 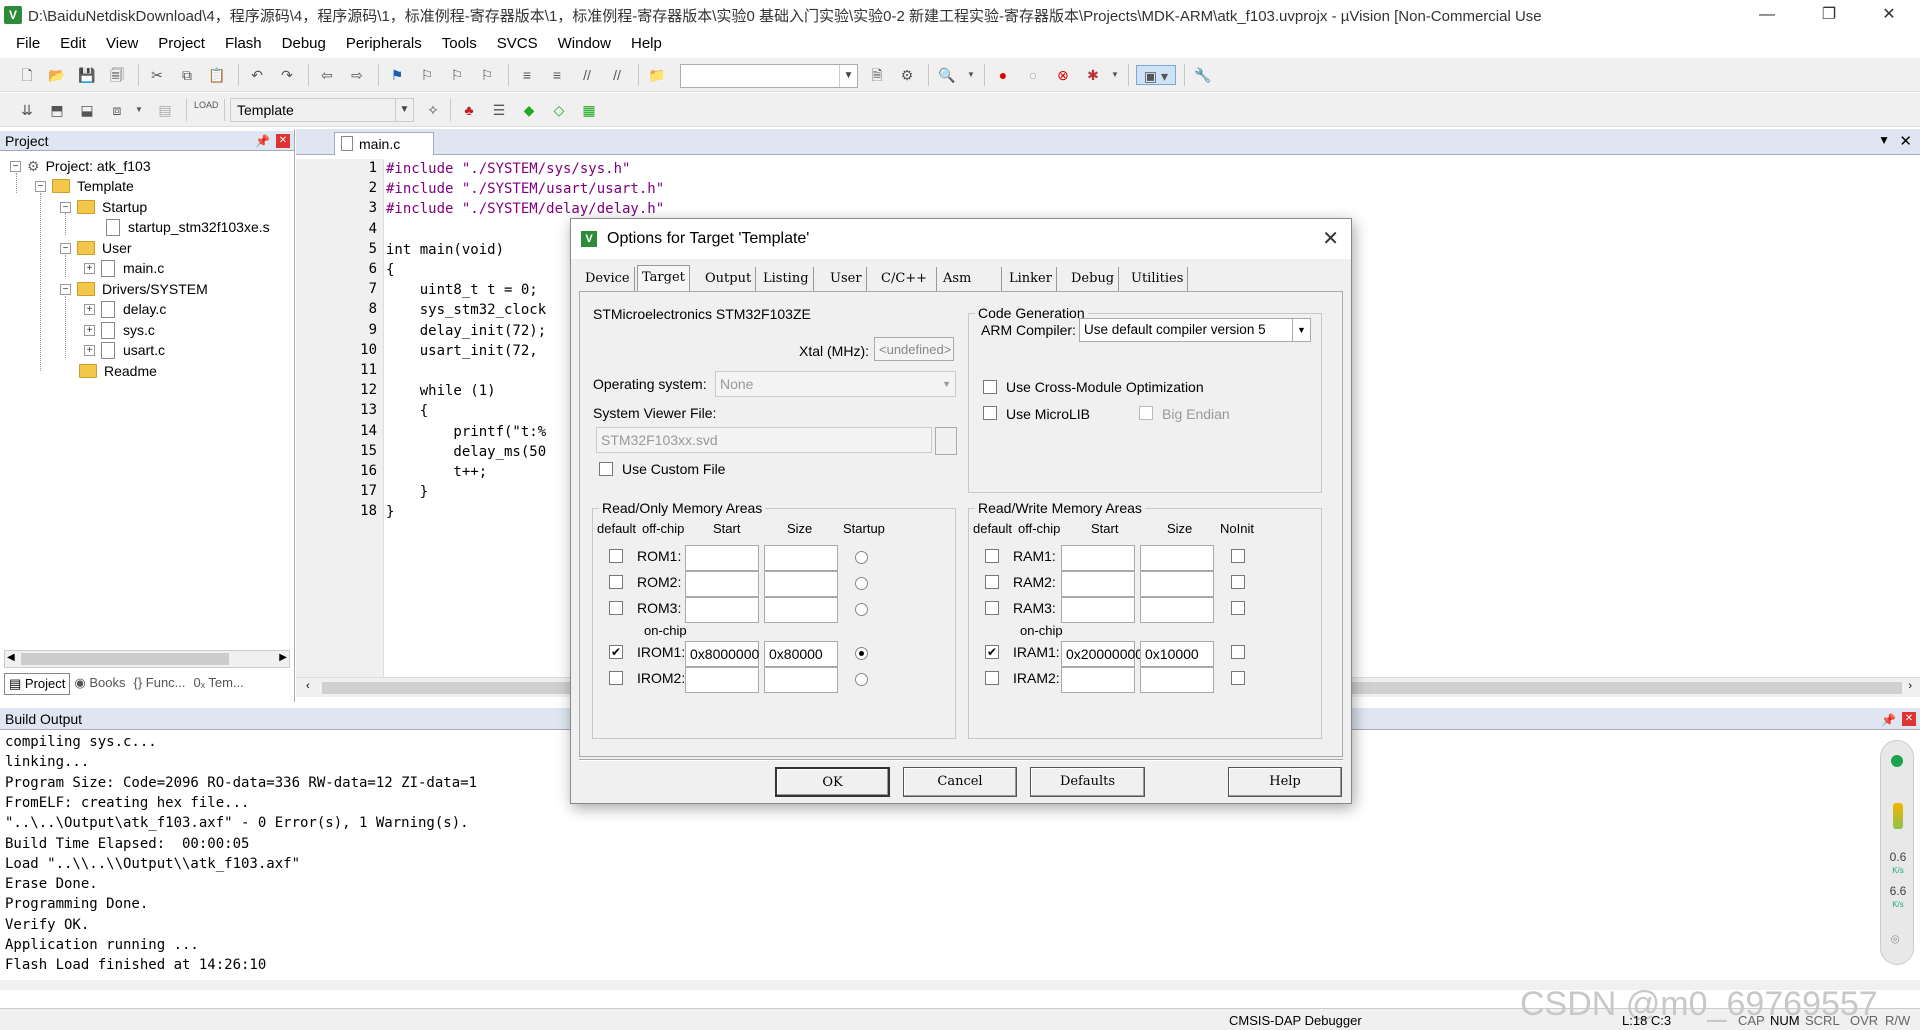 I want to click on stop-build-icon: ▤, so click(x=165, y=110).